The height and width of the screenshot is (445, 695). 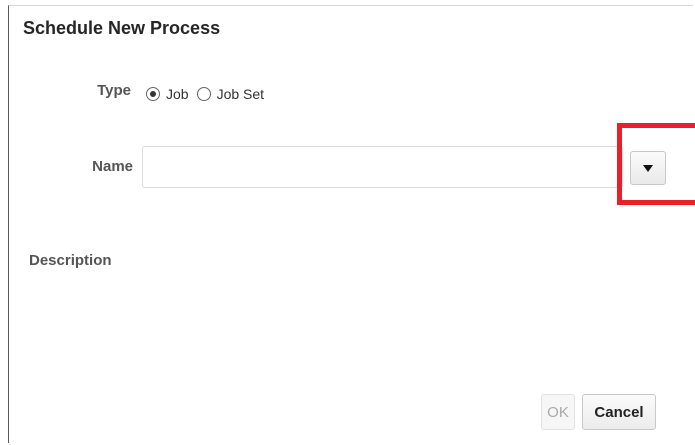 I want to click on name-label: Name, so click(x=112, y=166).